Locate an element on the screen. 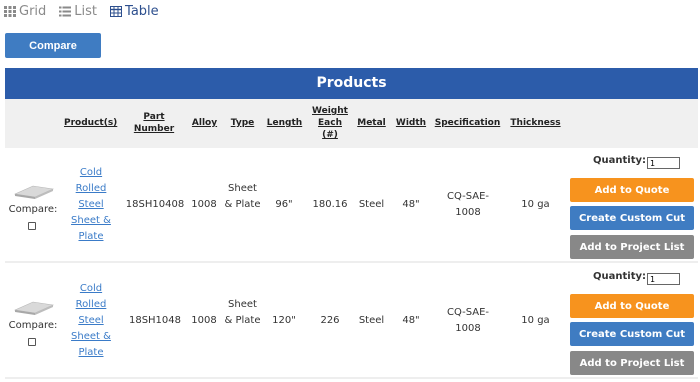 The width and height of the screenshot is (700, 382). column-header-products: Product(s) is located at coordinates (90, 123).